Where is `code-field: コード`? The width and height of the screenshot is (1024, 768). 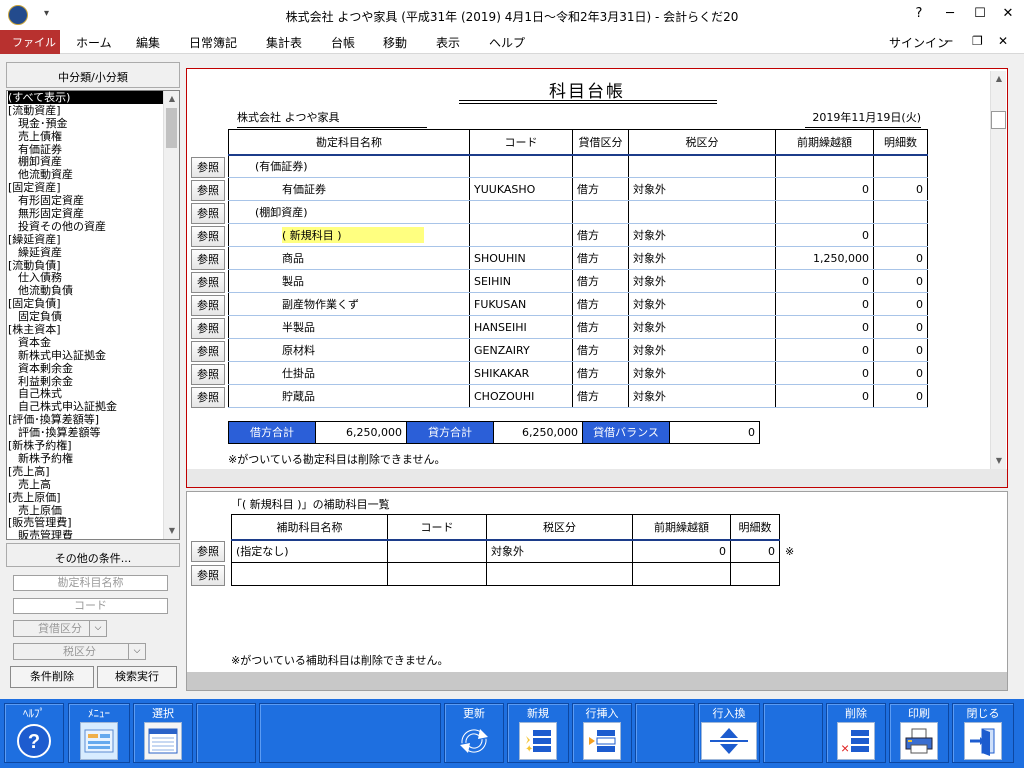
code-field: コード is located at coordinates (90, 606).